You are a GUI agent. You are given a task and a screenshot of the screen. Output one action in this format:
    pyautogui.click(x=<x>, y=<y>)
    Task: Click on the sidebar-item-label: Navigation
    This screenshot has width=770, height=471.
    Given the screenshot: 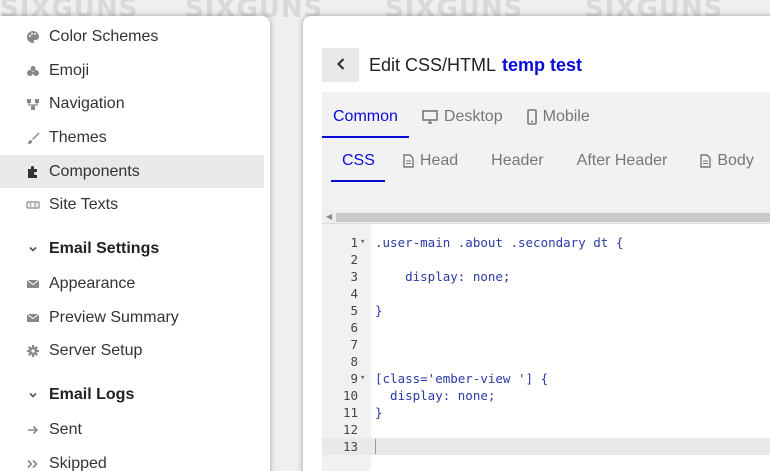 What is the action you would take?
    pyautogui.click(x=87, y=104)
    